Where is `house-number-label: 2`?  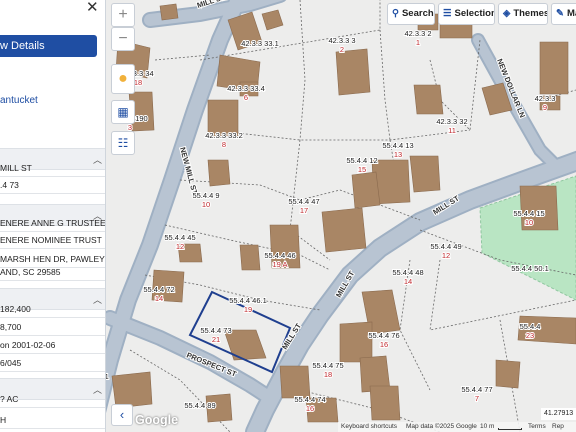 house-number-label: 2 is located at coordinates (342, 49).